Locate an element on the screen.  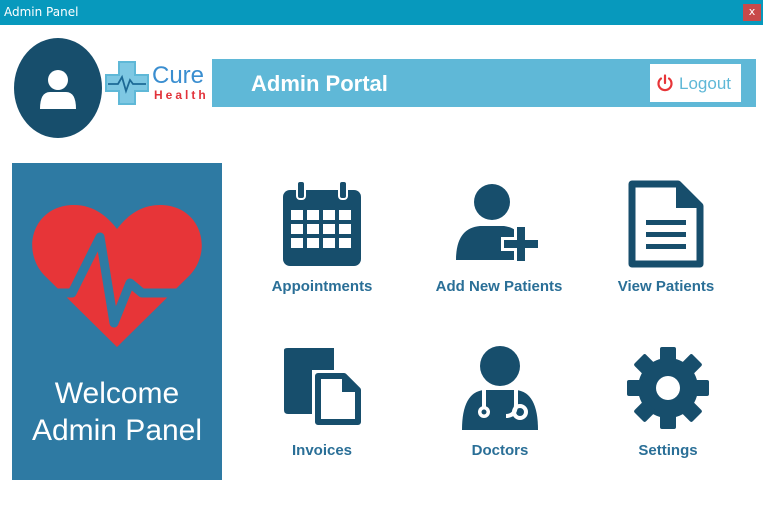
invoices-icon is located at coordinates (324, 388).